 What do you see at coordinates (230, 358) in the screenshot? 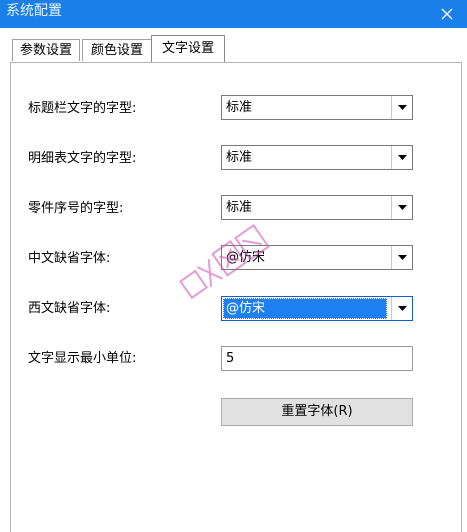
I see `min-text-unit-value: 5` at bounding box center [230, 358].